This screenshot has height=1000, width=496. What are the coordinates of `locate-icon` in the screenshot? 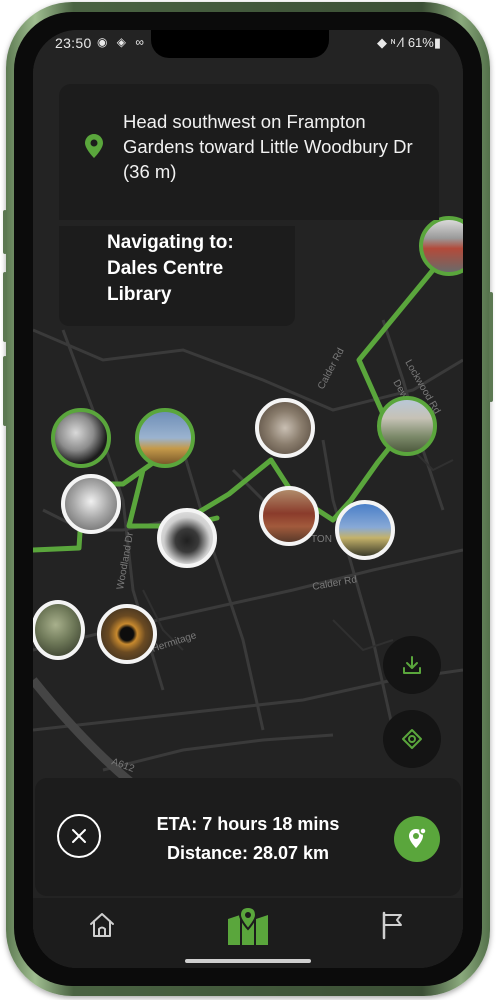 It's located at (412, 739).